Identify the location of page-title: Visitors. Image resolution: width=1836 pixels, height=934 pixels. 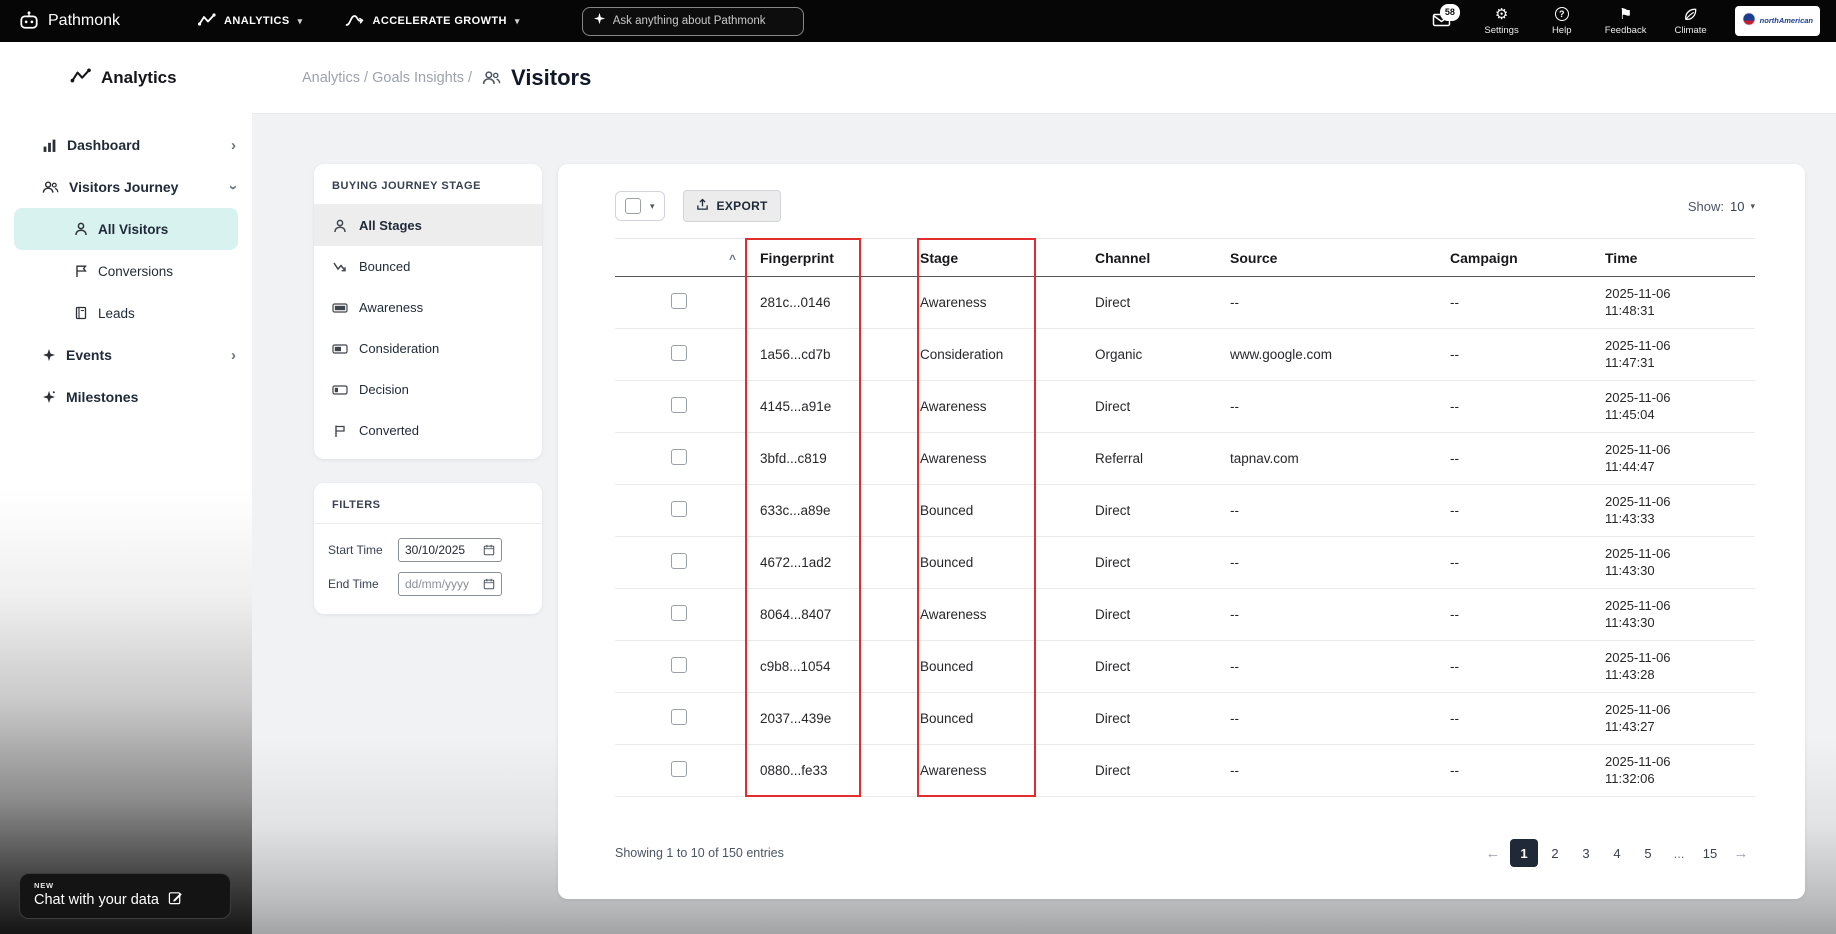
(551, 77).